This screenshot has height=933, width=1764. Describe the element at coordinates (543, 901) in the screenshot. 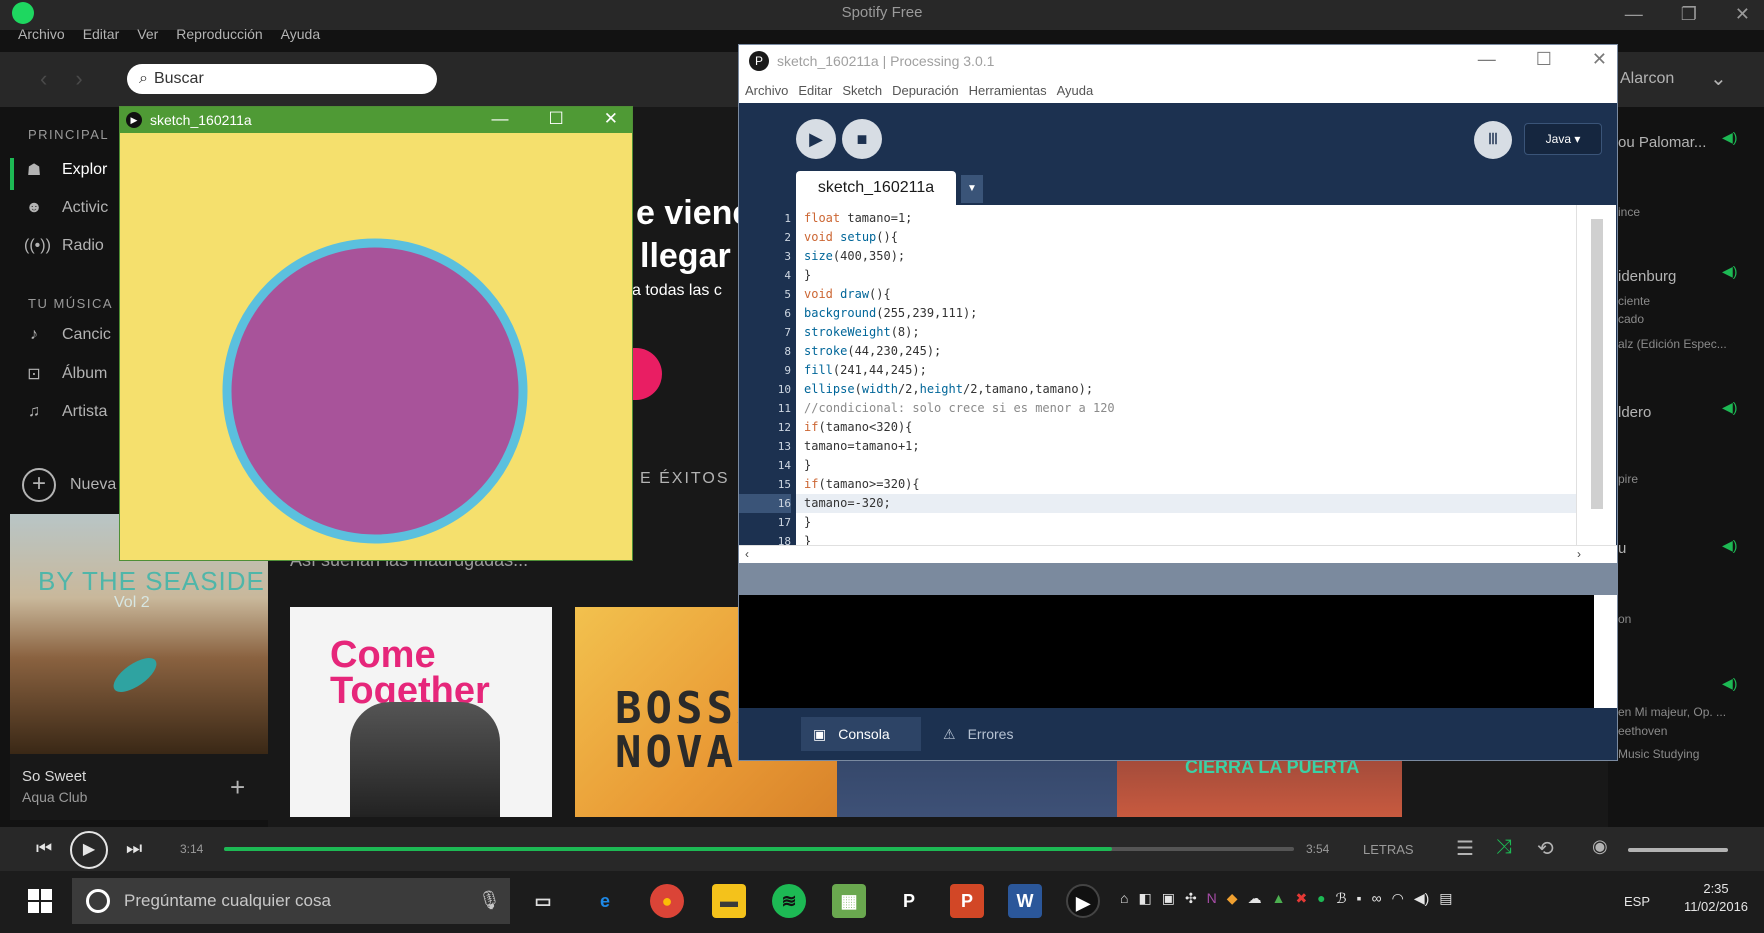

I see `task-view-icon: ▭` at that location.